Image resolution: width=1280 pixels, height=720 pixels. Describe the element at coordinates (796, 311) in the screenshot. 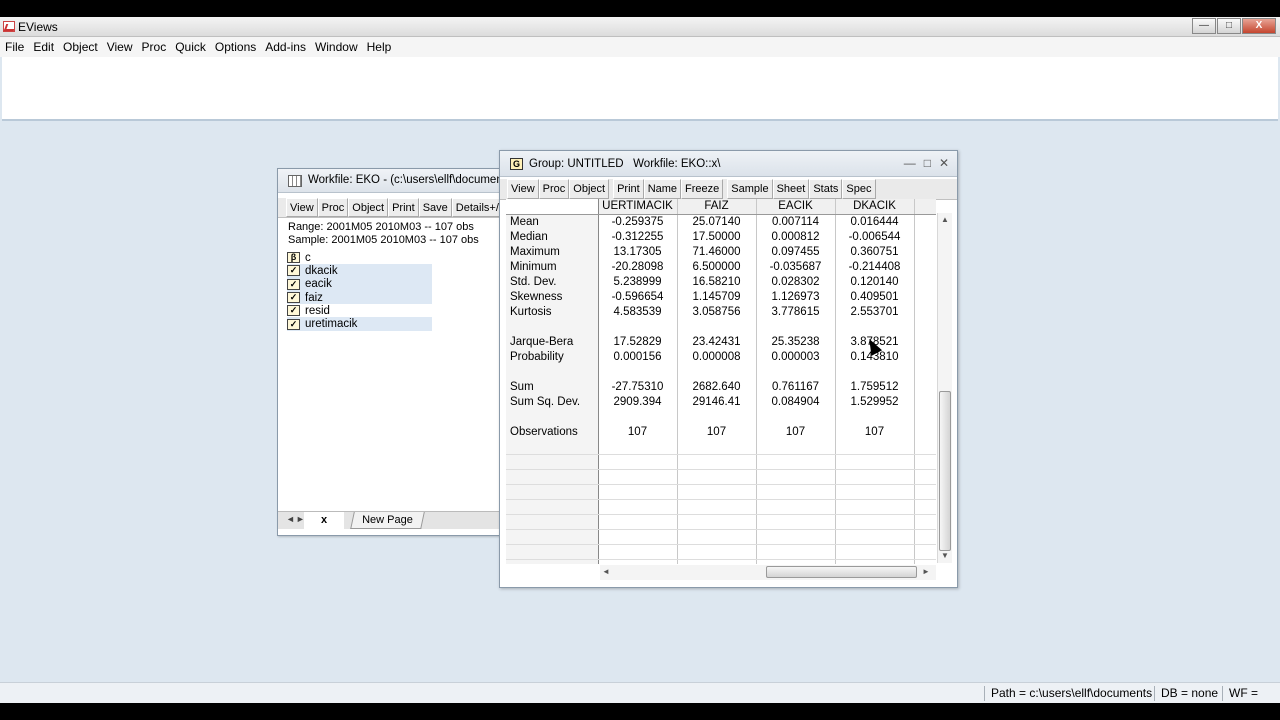

I see `cell: 3.778615` at that location.